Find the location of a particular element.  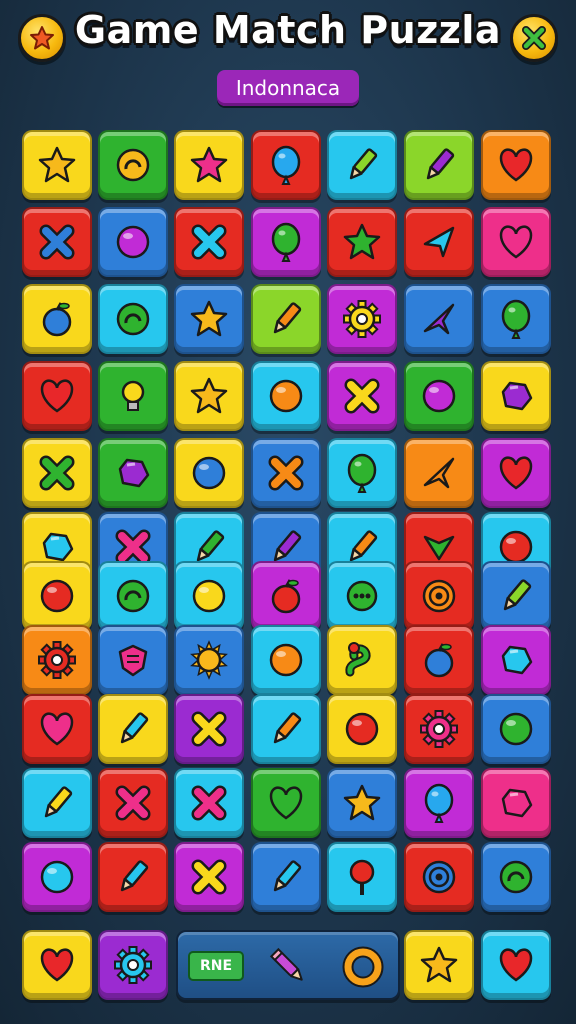

move-button: RNE is located at coordinates (216, 966).